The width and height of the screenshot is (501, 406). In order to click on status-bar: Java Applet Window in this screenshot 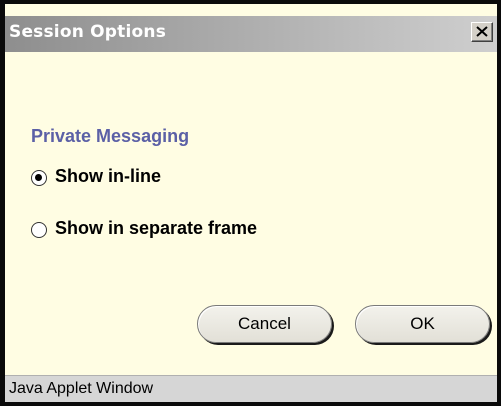, I will do `click(251, 388)`.